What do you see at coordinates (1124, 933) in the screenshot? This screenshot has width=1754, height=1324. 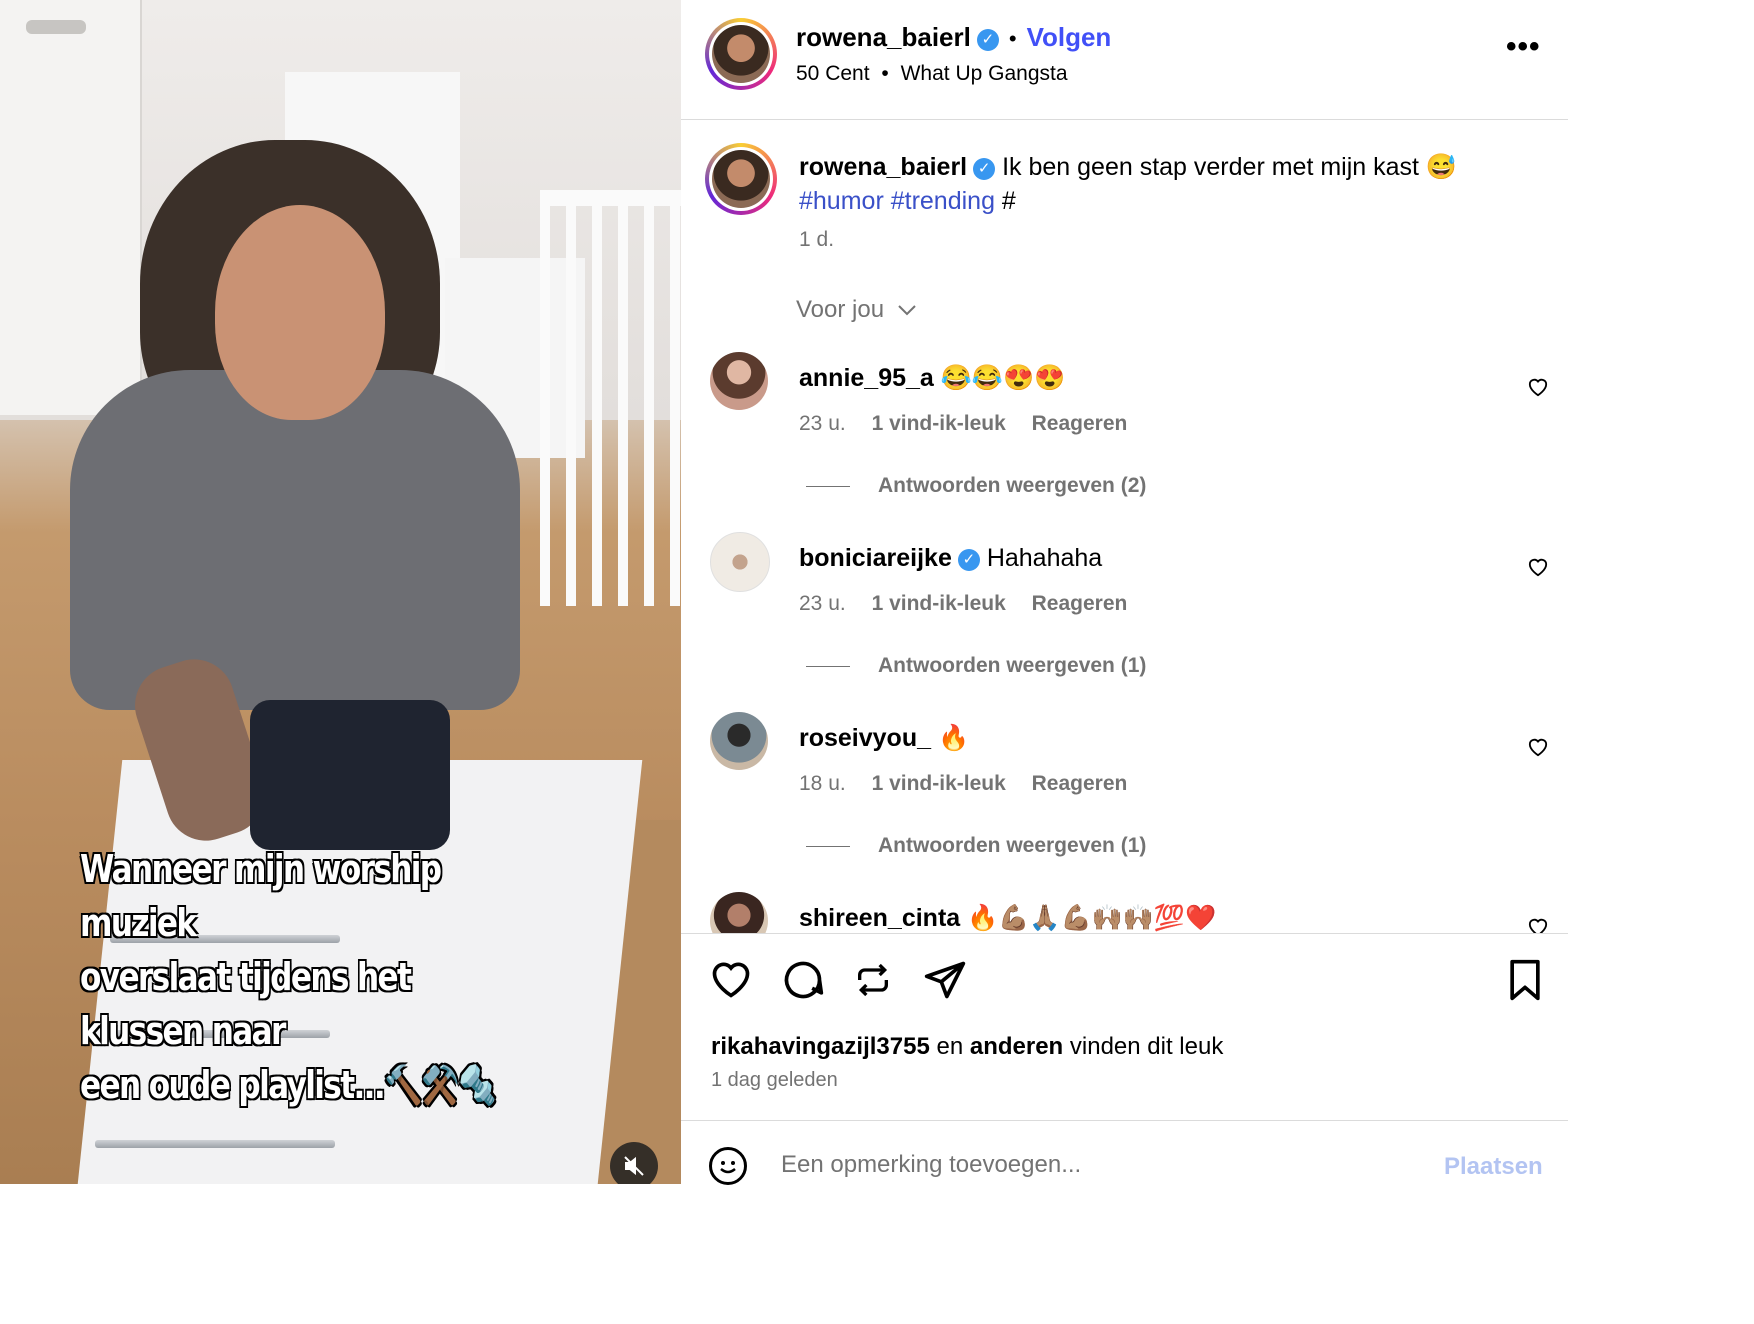 I see `actions-divider` at bounding box center [1124, 933].